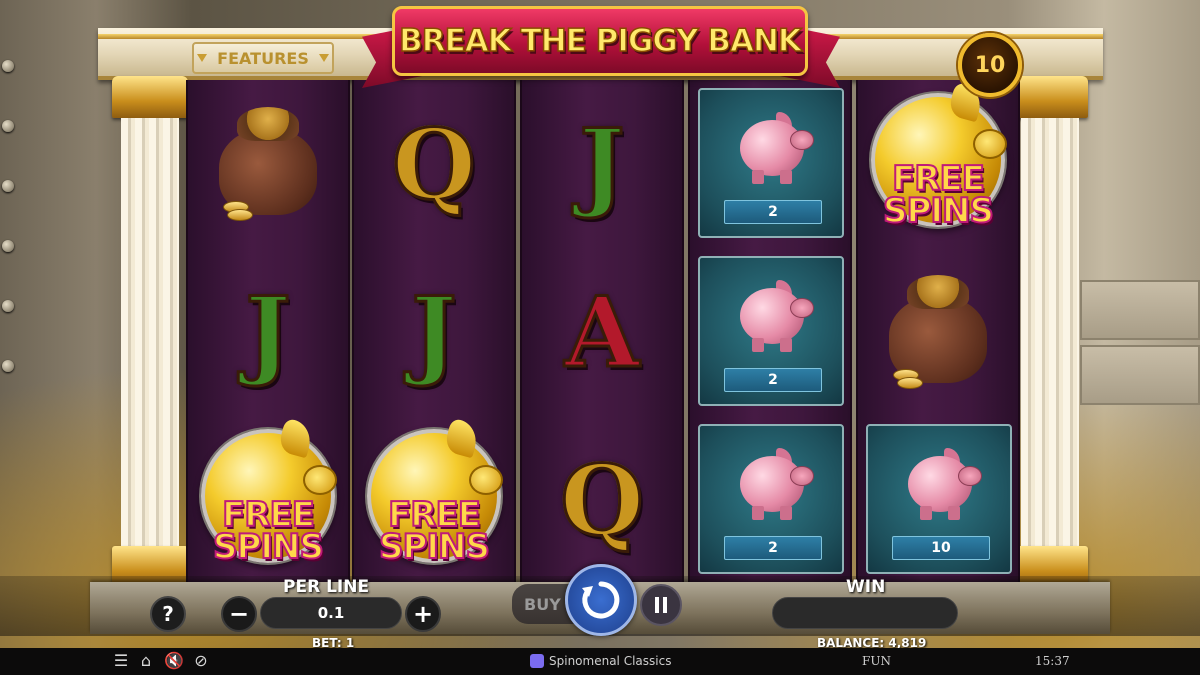  I want to click on free-spins-counter-value: 10, so click(990, 65).